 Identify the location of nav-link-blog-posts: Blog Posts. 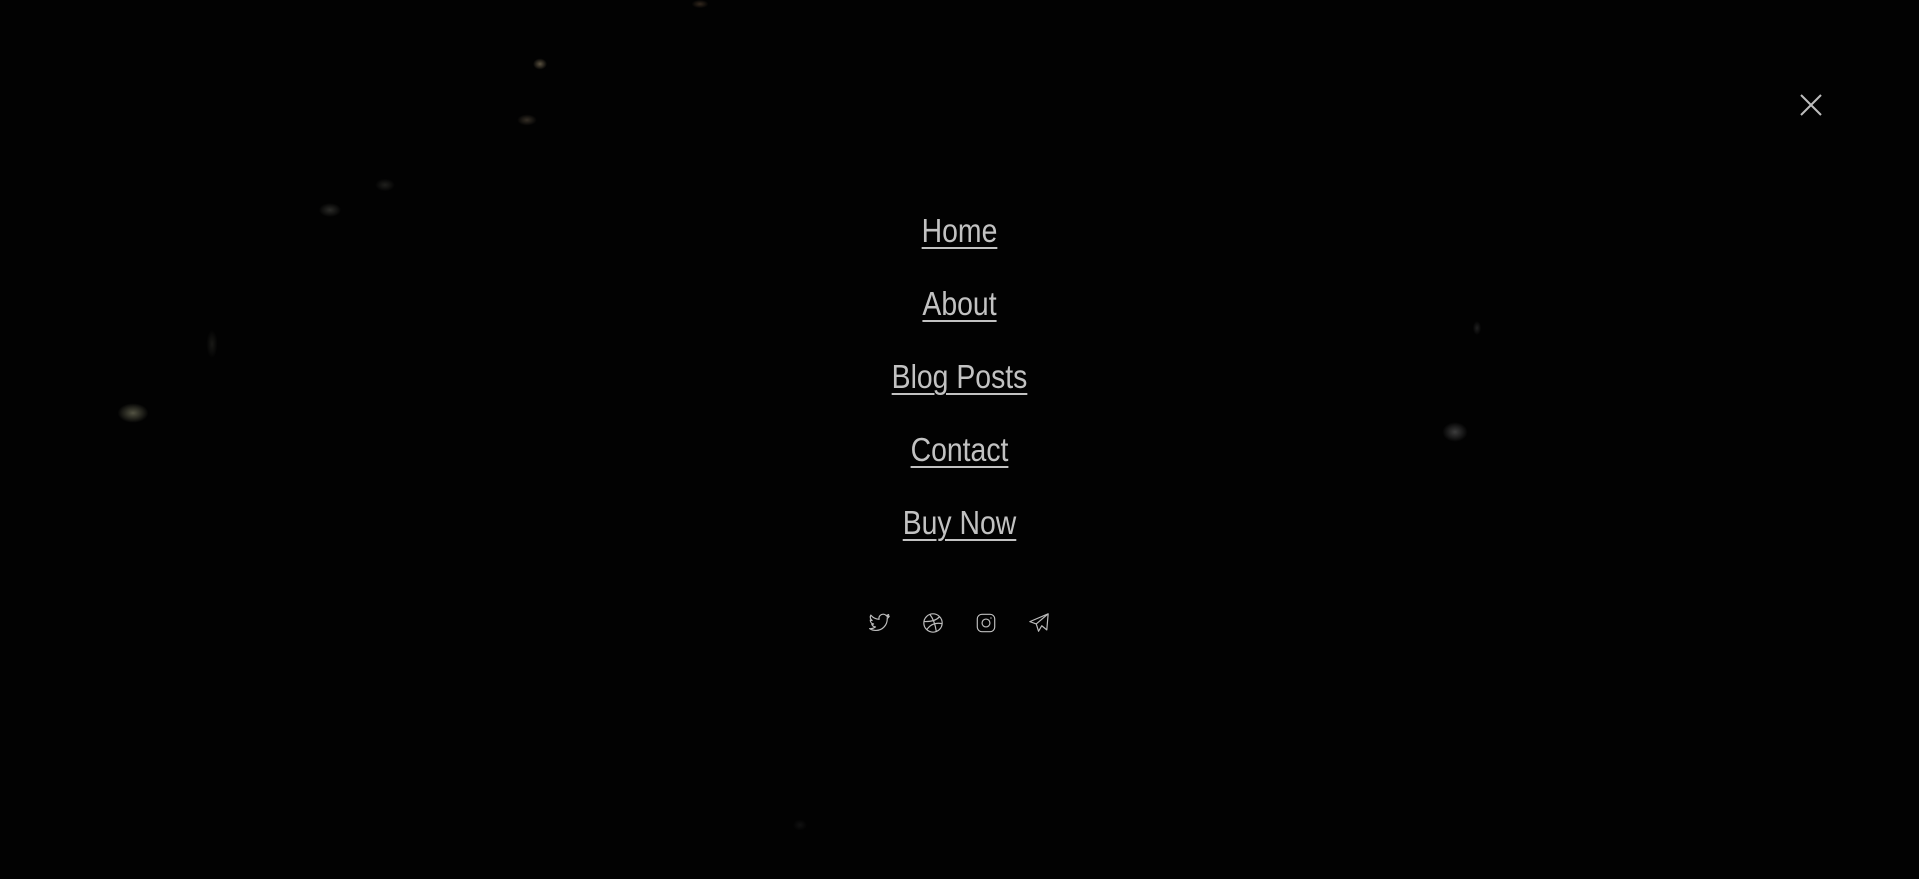
(959, 387).